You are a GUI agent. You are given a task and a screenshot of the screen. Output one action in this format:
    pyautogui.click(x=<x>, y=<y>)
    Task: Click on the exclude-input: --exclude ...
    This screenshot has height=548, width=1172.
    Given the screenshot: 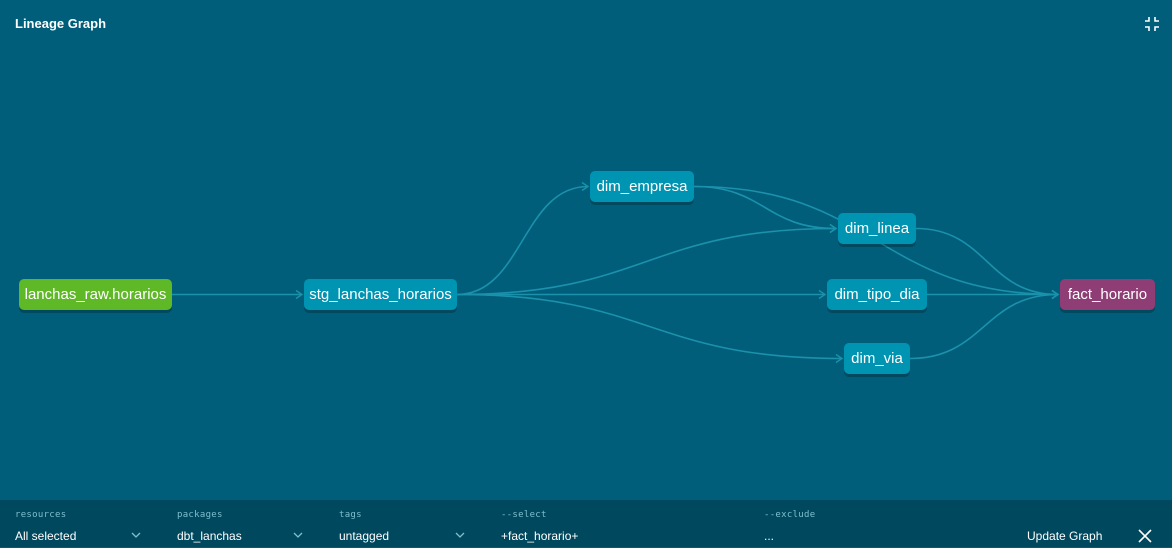 What is the action you would take?
    pyautogui.click(x=884, y=523)
    